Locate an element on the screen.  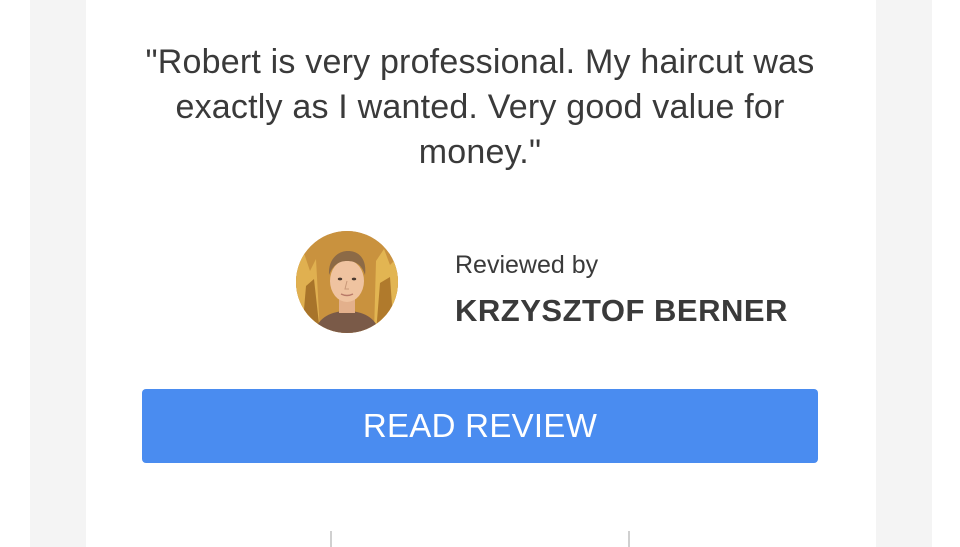
reviewer-avatar is located at coordinates (347, 282).